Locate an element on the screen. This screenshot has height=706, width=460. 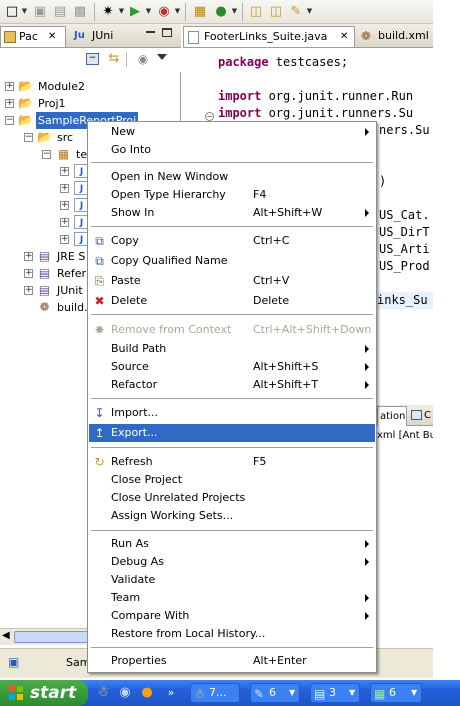
code-line: US_Cat. is located at coordinates (404, 215).